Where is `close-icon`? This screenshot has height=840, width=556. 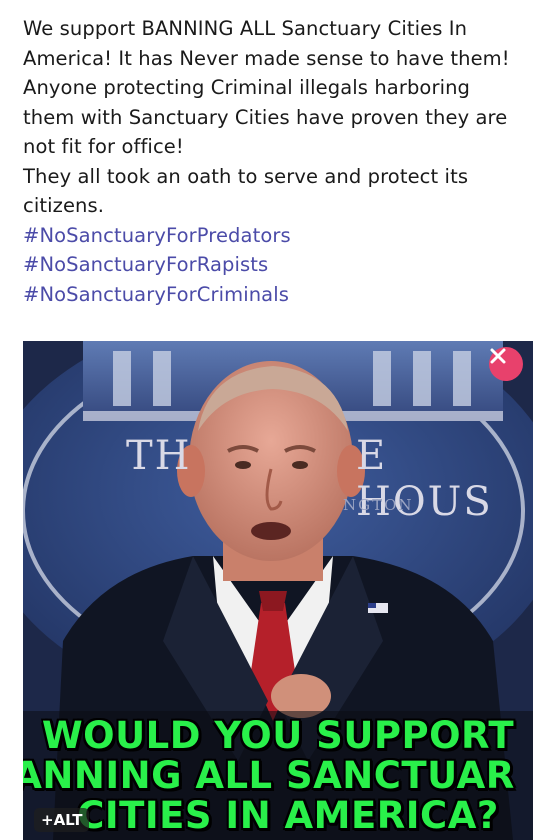
close-icon is located at coordinates (498, 356).